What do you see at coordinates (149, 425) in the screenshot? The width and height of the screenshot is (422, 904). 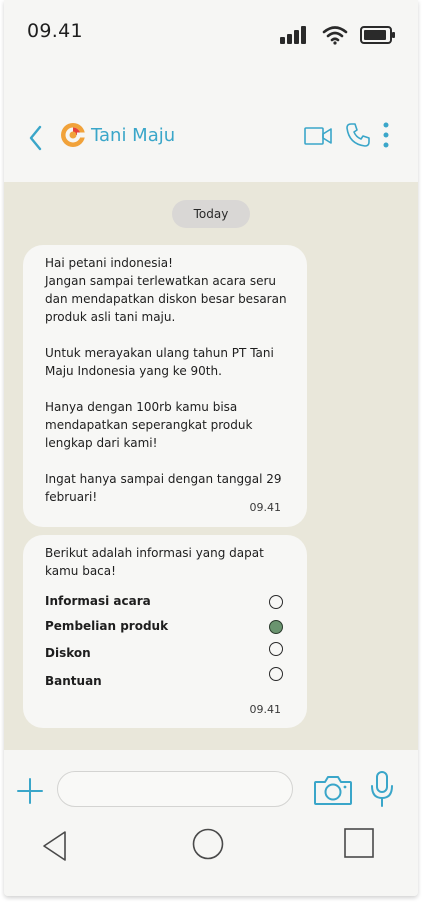 I see `message-text-line: mendapatkan seperangkat produk` at bounding box center [149, 425].